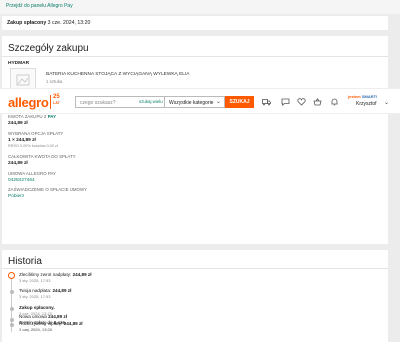 This screenshot has height=342, width=400. I want to click on history-title: Historia, so click(25, 261).